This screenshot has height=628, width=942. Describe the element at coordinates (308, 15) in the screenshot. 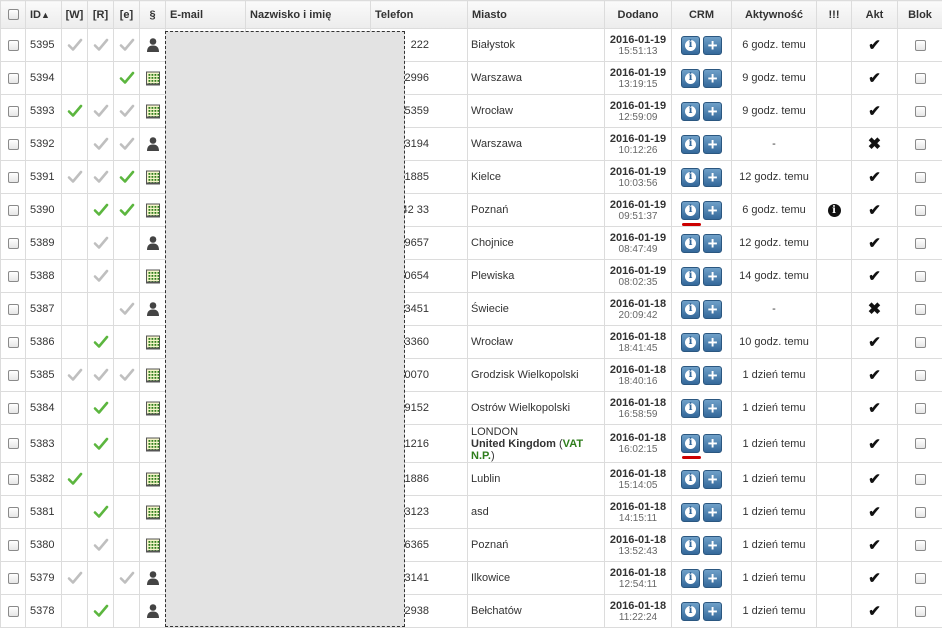

I see `name-column-header: Nazwisko i imię` at that location.